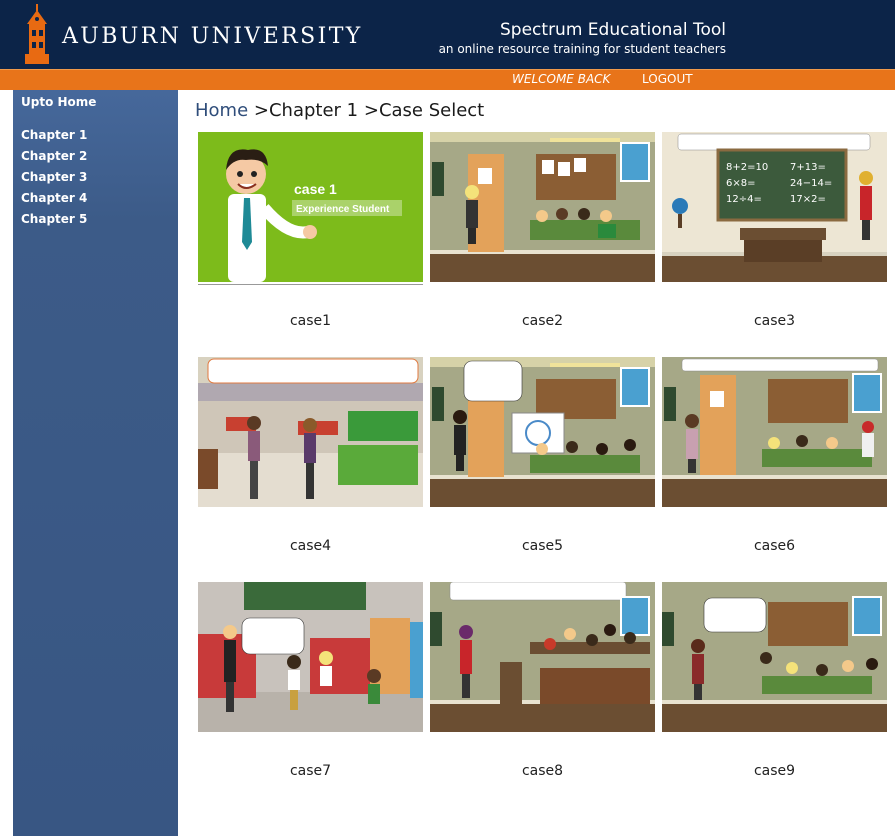 Image resolution: width=895 pixels, height=836 pixels. What do you see at coordinates (774, 657) in the screenshot?
I see `case9-thumbnail` at bounding box center [774, 657].